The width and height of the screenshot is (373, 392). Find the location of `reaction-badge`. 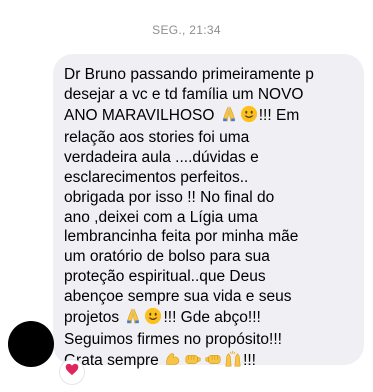

reaction-badge is located at coordinates (72, 372).